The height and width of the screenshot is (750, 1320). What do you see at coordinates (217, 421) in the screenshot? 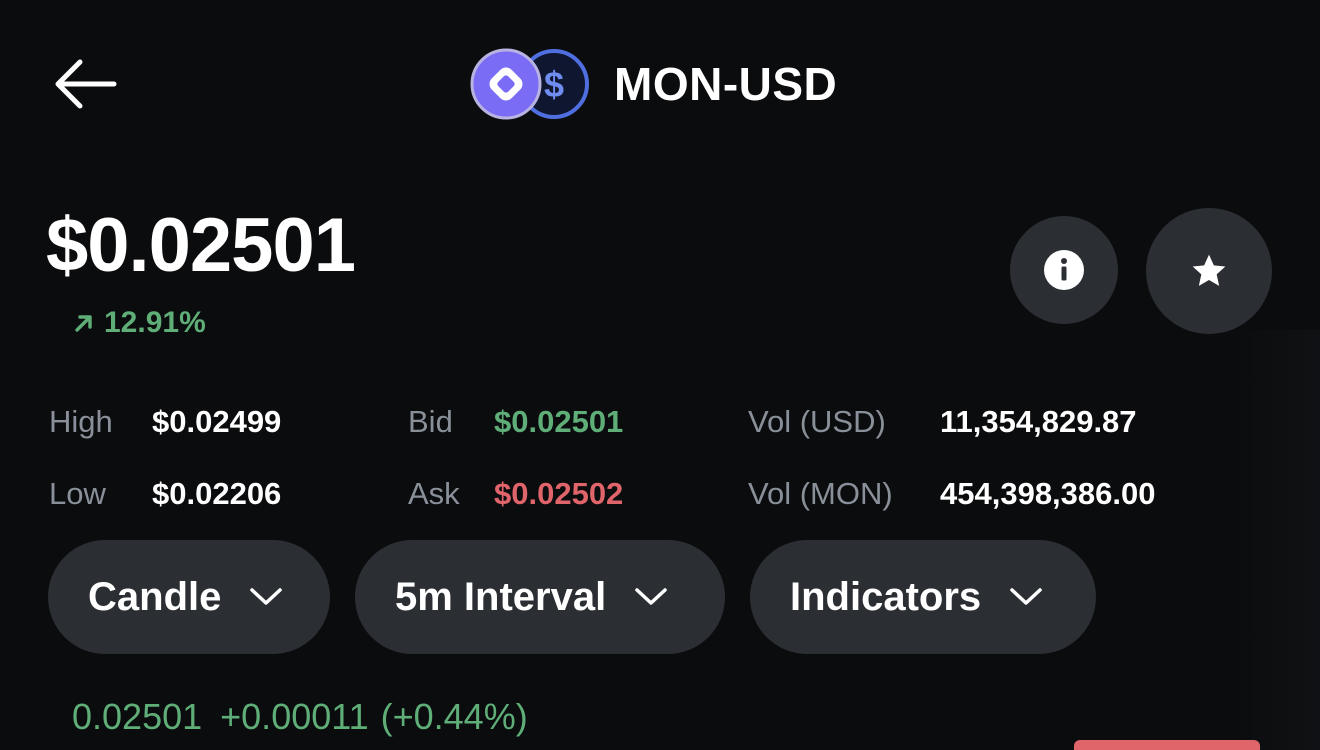
I see `high-value: $0.02499` at bounding box center [217, 421].